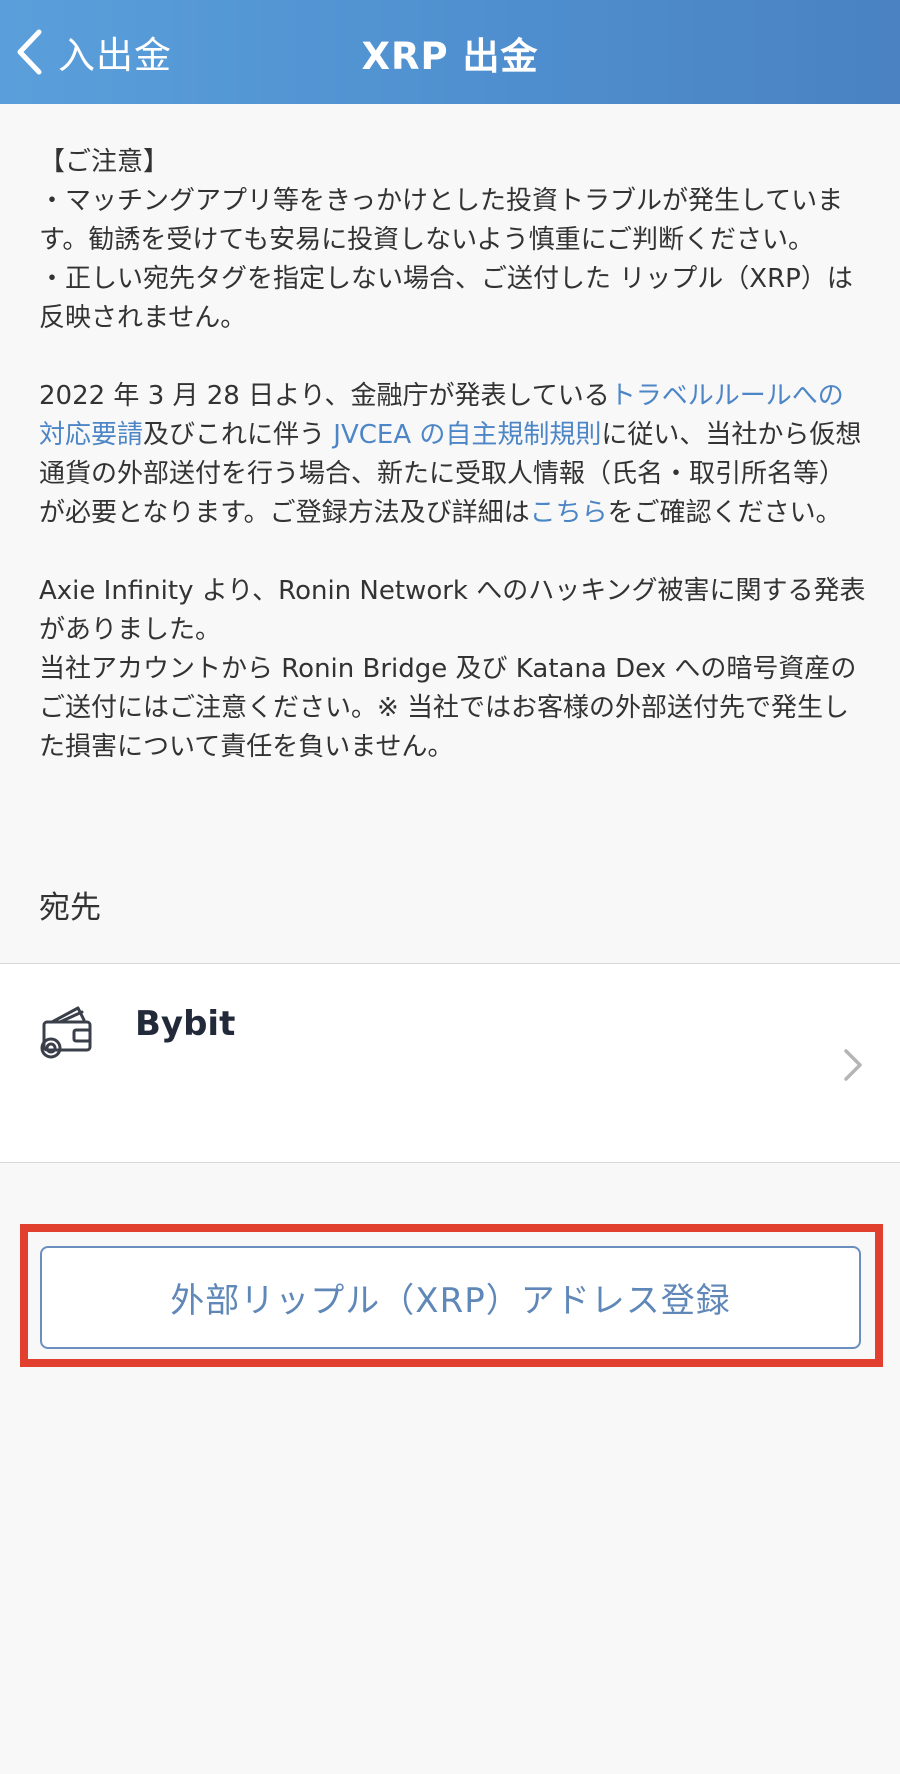  What do you see at coordinates (450, 56) in the screenshot?
I see `page-title: XRP 出金` at bounding box center [450, 56].